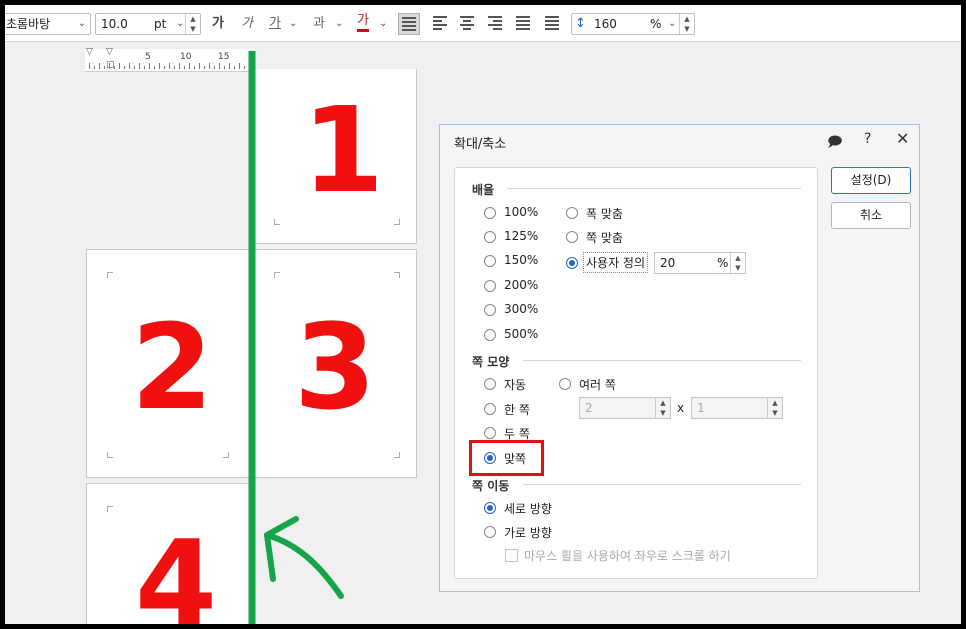 The image size is (966, 629). Describe the element at coordinates (565, 384) in the screenshot. I see `shape-multi-radio` at that location.